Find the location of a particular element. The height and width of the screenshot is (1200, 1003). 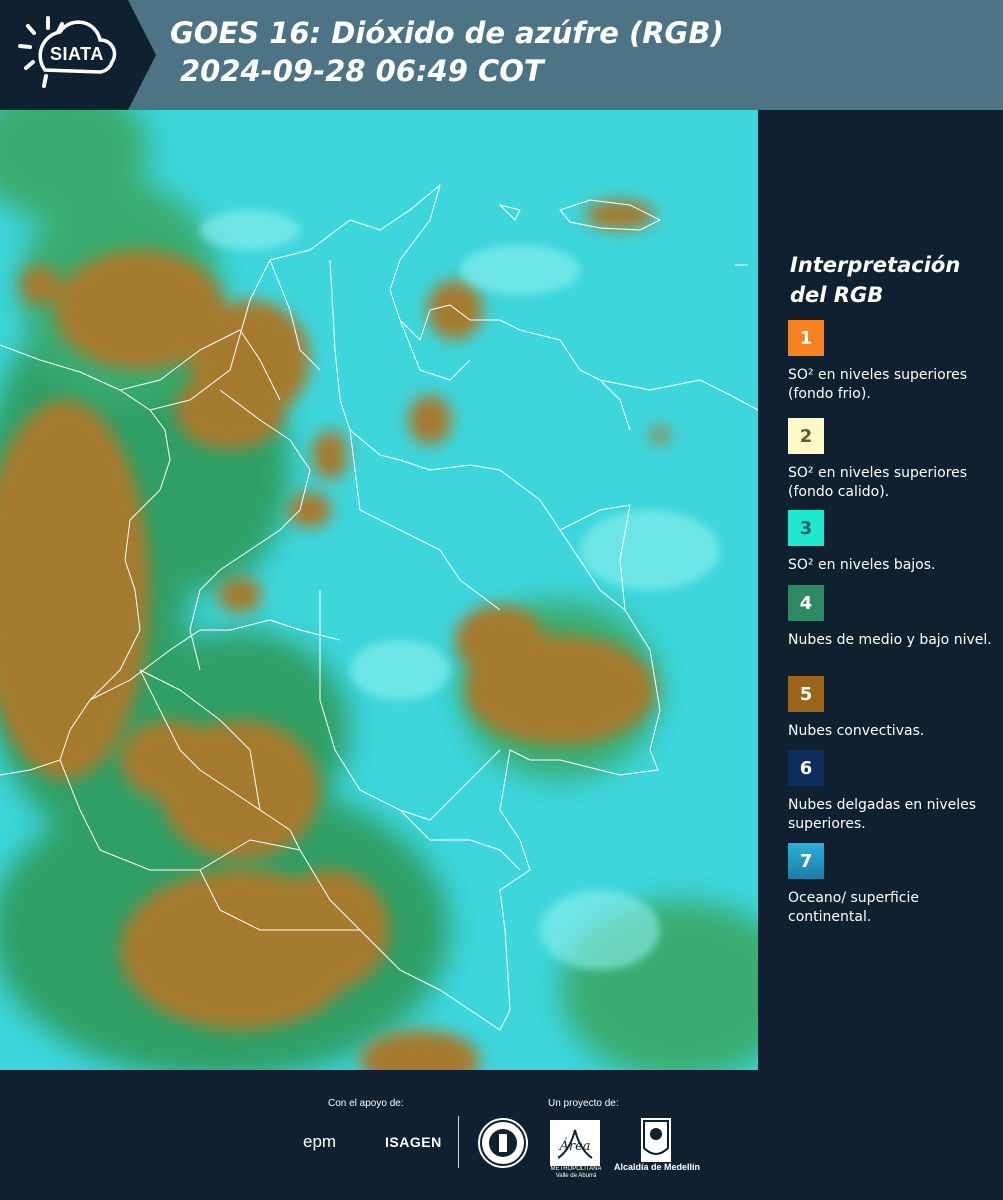

legend-item: 4 Nubes de medio y bajo nivel. is located at coordinates (890, 617).